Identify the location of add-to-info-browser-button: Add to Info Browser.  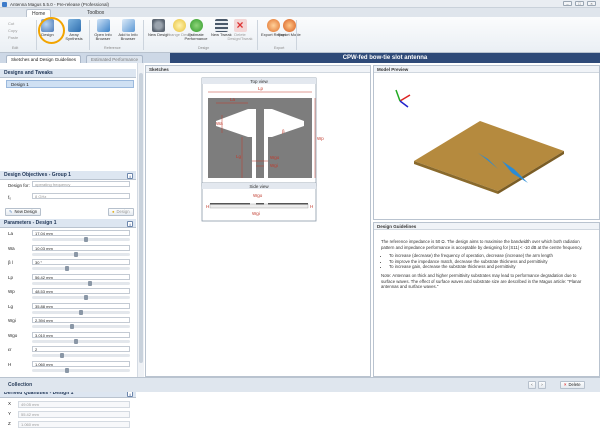
(128, 30).